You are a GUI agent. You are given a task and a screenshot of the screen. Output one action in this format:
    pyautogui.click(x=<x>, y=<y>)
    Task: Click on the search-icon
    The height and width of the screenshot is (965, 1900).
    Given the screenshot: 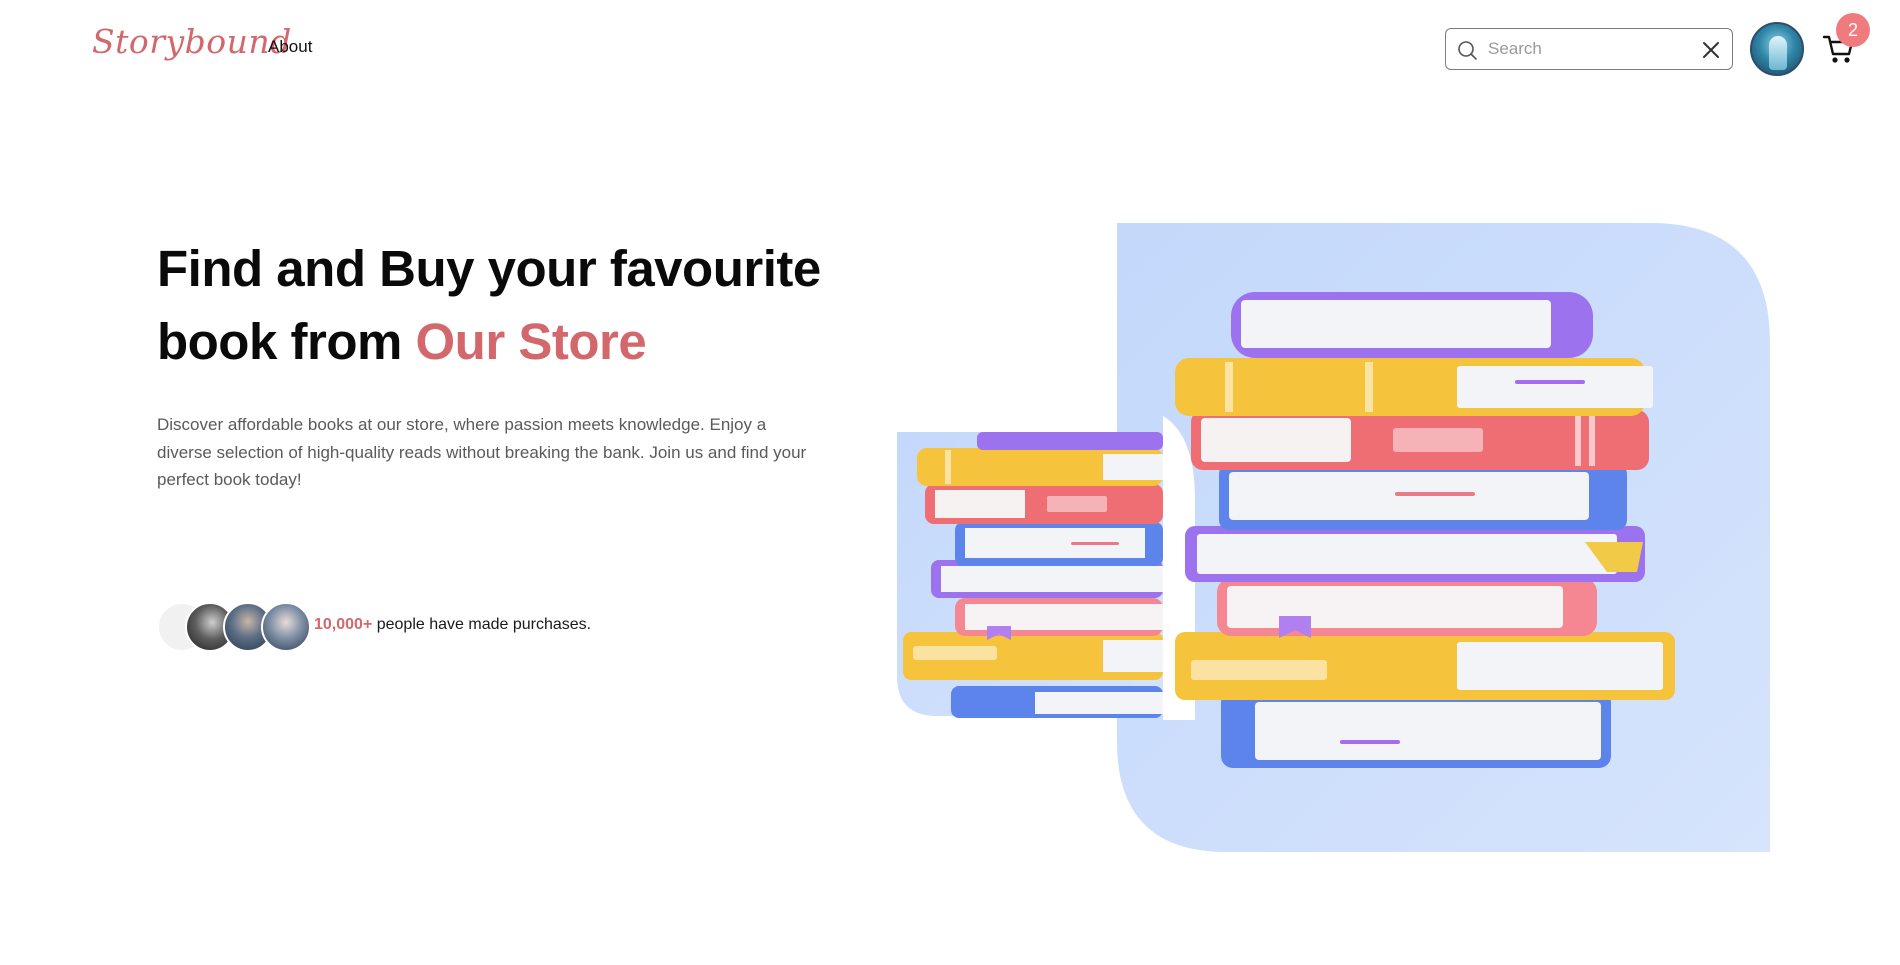 What is the action you would take?
    pyautogui.click(x=1467, y=50)
    